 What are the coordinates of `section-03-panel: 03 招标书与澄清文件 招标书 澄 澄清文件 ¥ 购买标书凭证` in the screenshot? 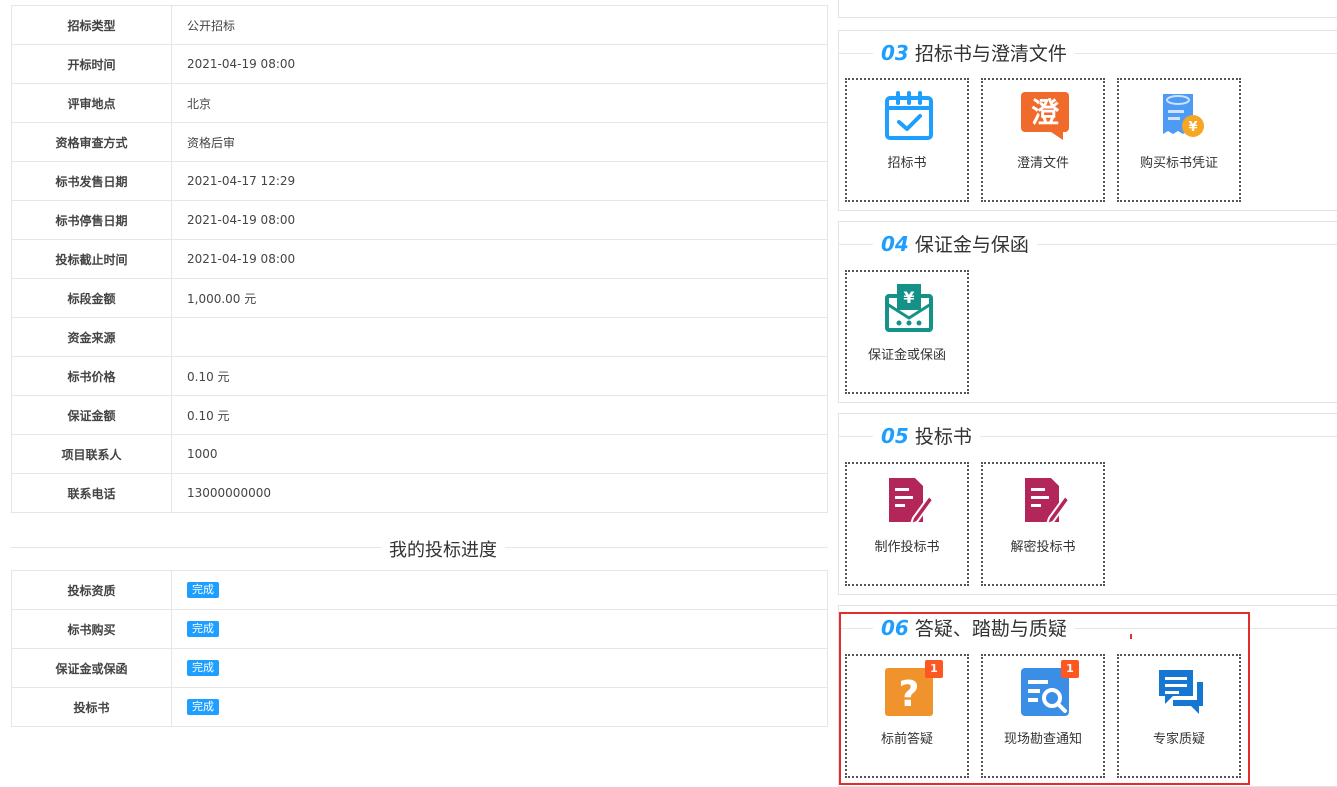 It's located at (1087, 120).